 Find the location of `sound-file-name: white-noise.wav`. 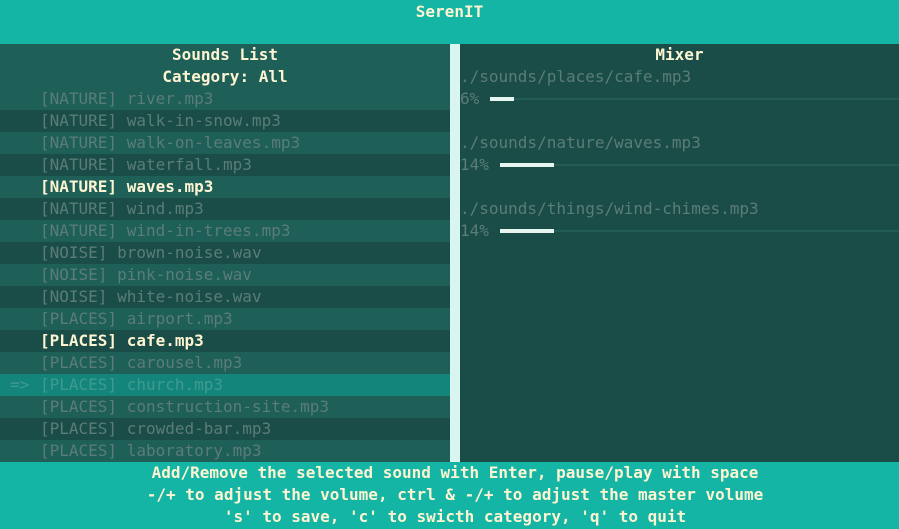

sound-file-name: white-noise.wav is located at coordinates (189, 296).